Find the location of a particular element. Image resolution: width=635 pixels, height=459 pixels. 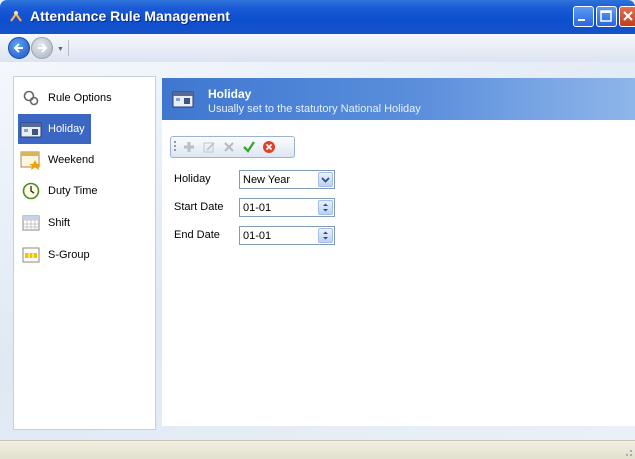

navigation-bar: ▼ is located at coordinates (317, 48).